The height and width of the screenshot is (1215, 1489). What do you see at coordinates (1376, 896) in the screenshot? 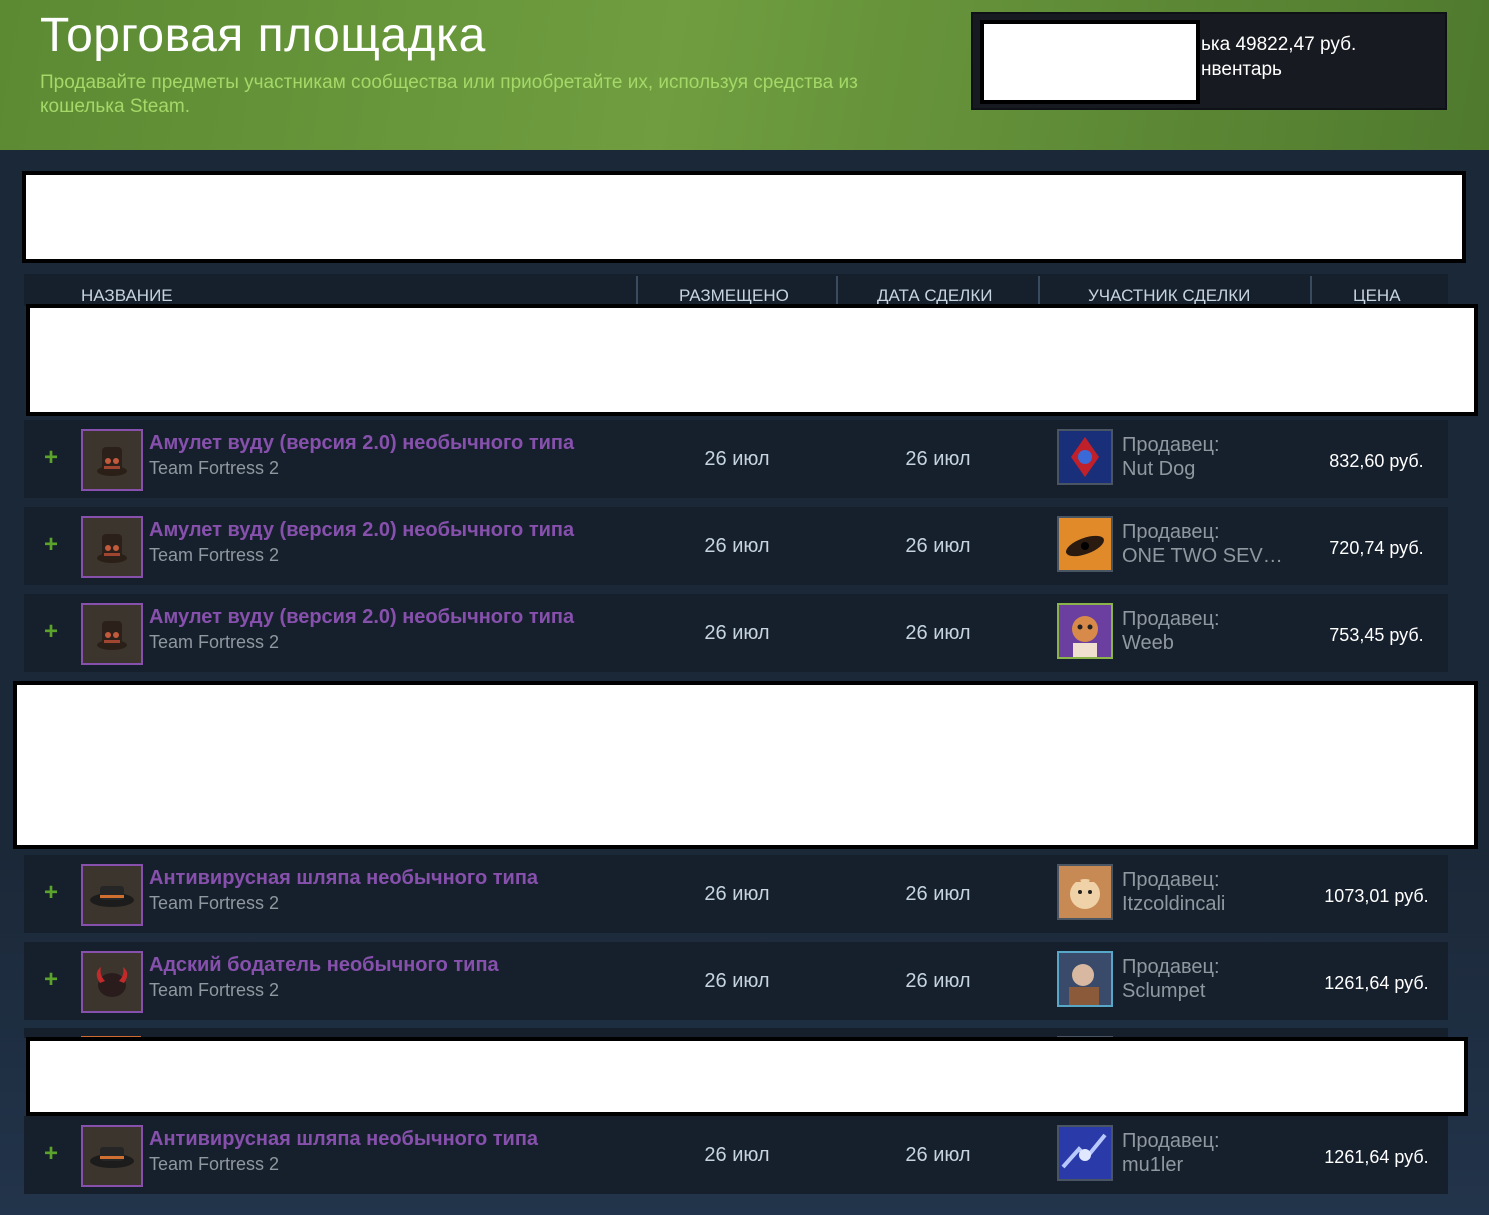
I see `price: 1073,01 руб.` at bounding box center [1376, 896].